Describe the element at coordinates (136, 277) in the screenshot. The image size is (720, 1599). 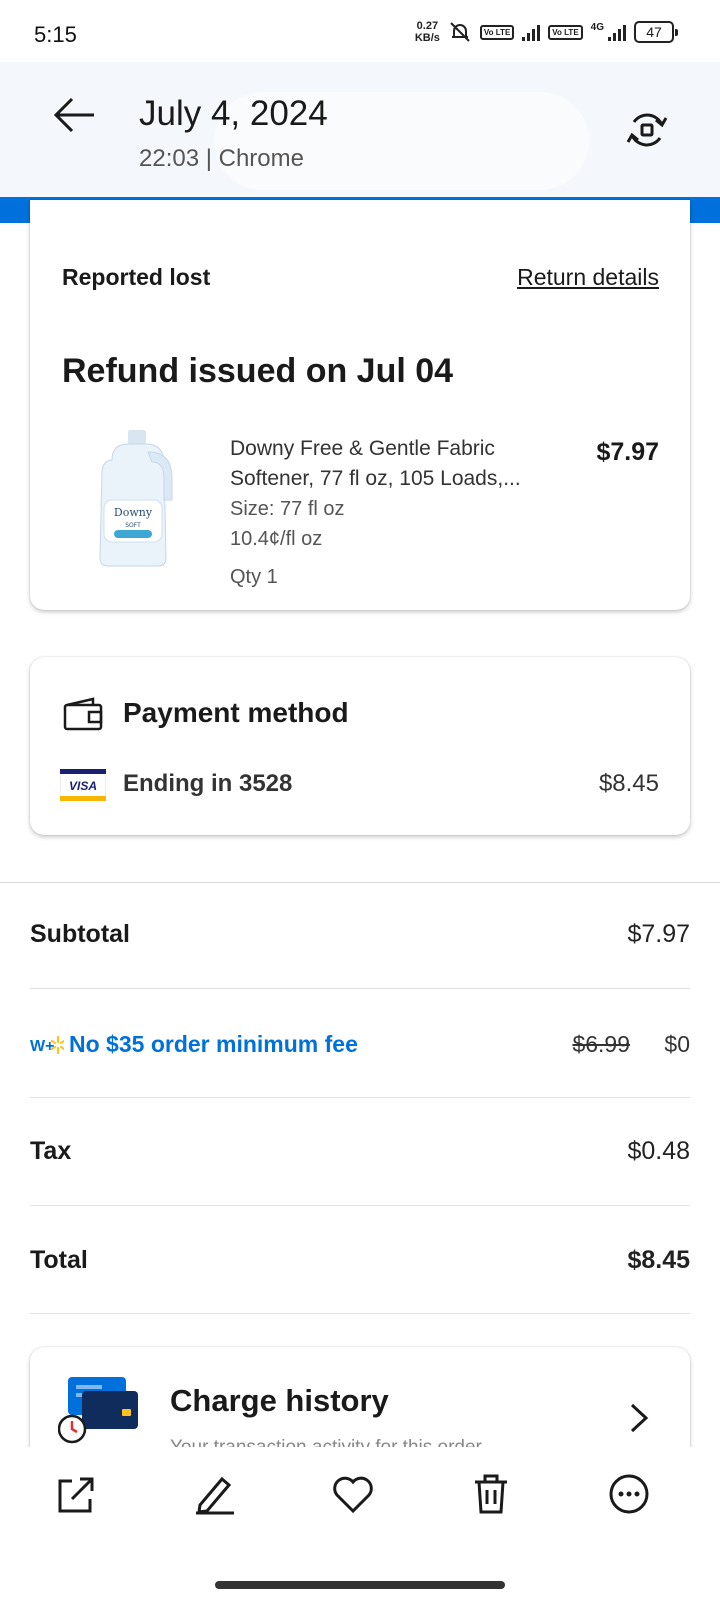
I see `return-status-label: Reported lost` at that location.